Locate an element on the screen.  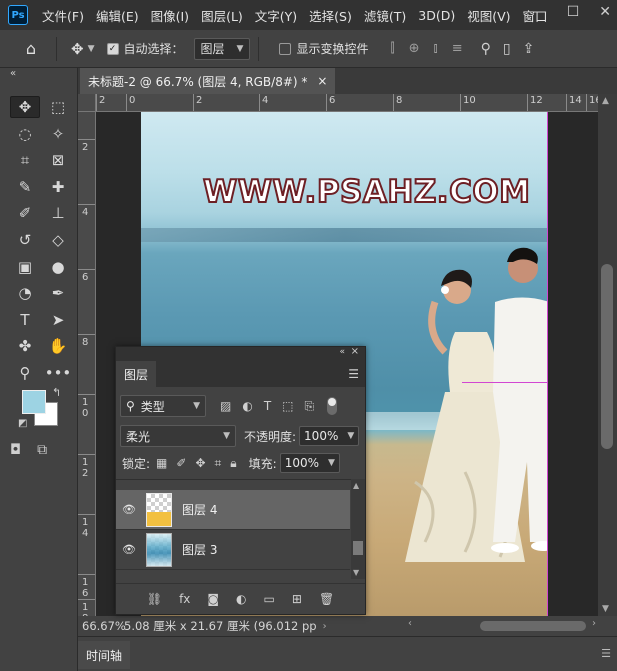
menu-3d: 3D(D) is located at coordinates (436, 15).